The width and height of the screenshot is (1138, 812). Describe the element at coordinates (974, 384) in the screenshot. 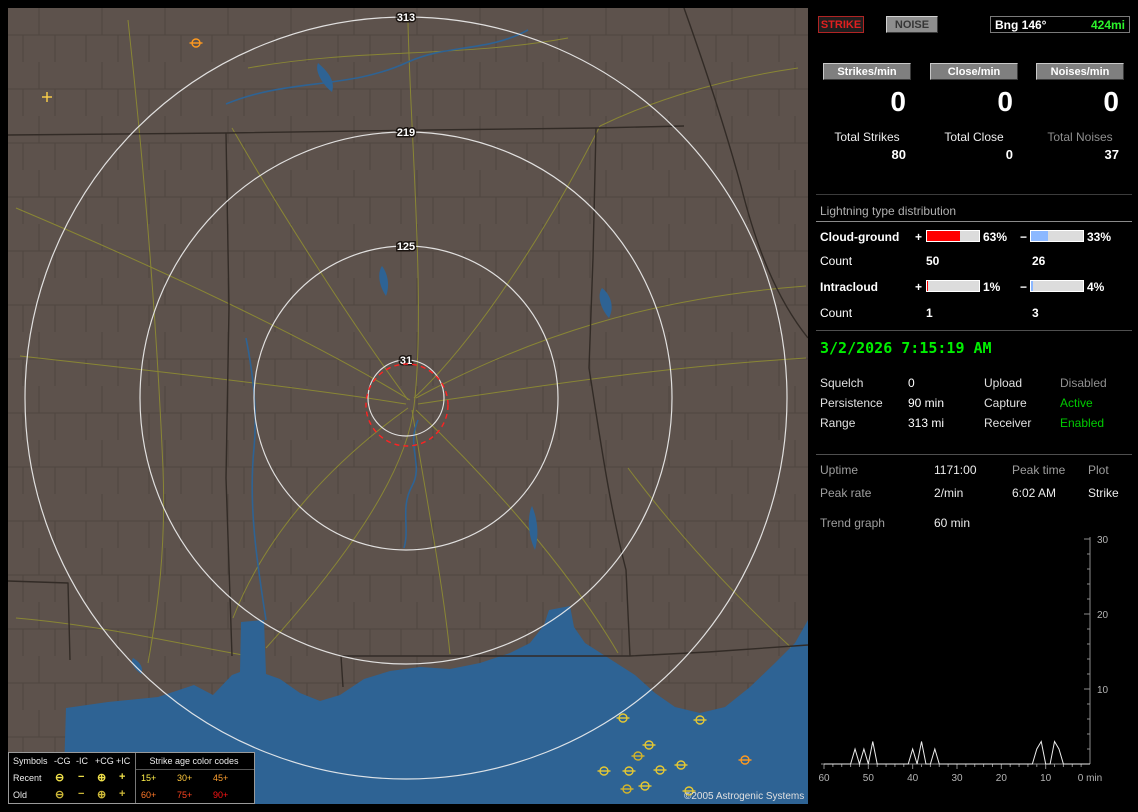

I see `squelch-row: Squelch 0 Upload Disabled` at that location.